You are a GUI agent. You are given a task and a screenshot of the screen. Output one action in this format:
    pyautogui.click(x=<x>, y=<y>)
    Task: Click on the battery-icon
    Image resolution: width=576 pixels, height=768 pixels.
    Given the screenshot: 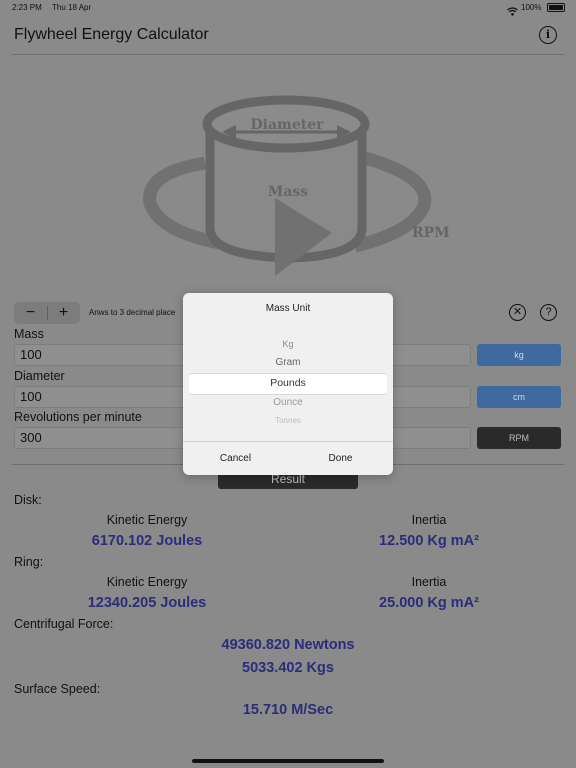 What is the action you would take?
    pyautogui.click(x=556, y=7)
    